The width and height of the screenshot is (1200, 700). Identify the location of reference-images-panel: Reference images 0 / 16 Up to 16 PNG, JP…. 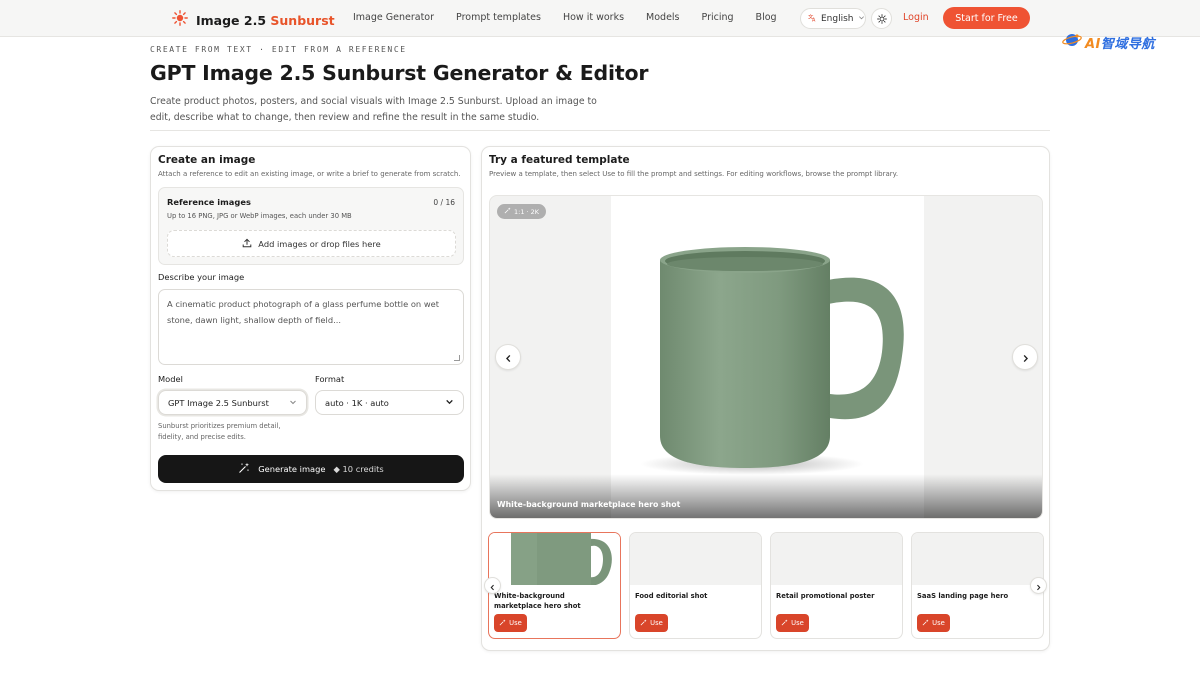
(311, 226).